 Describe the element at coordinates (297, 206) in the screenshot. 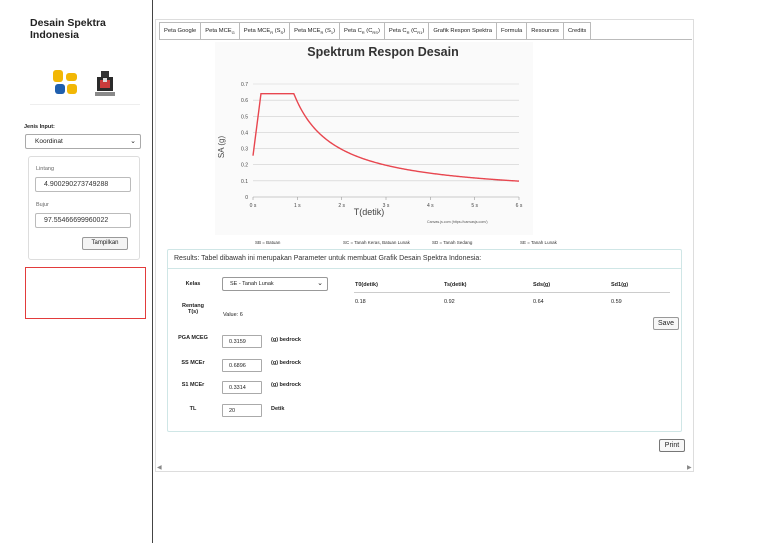

I see `x-tick-label: 1 s` at that location.